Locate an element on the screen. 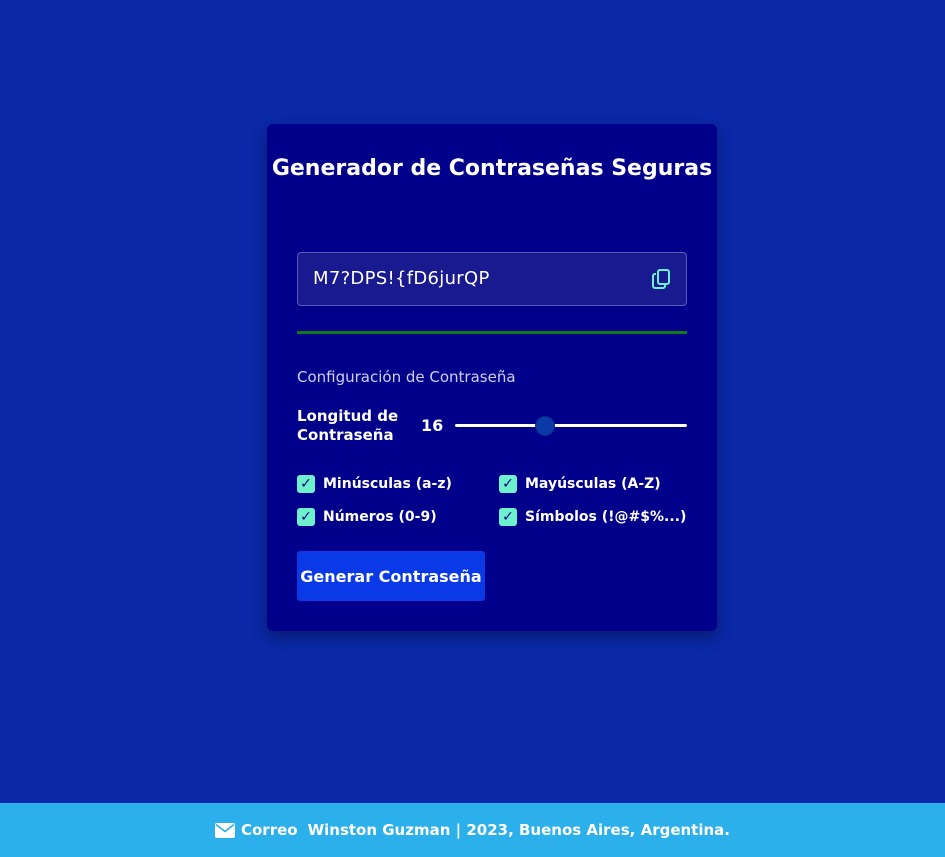 The width and height of the screenshot is (945, 857). option-label: Mayúsculas (A-Z) is located at coordinates (593, 484).